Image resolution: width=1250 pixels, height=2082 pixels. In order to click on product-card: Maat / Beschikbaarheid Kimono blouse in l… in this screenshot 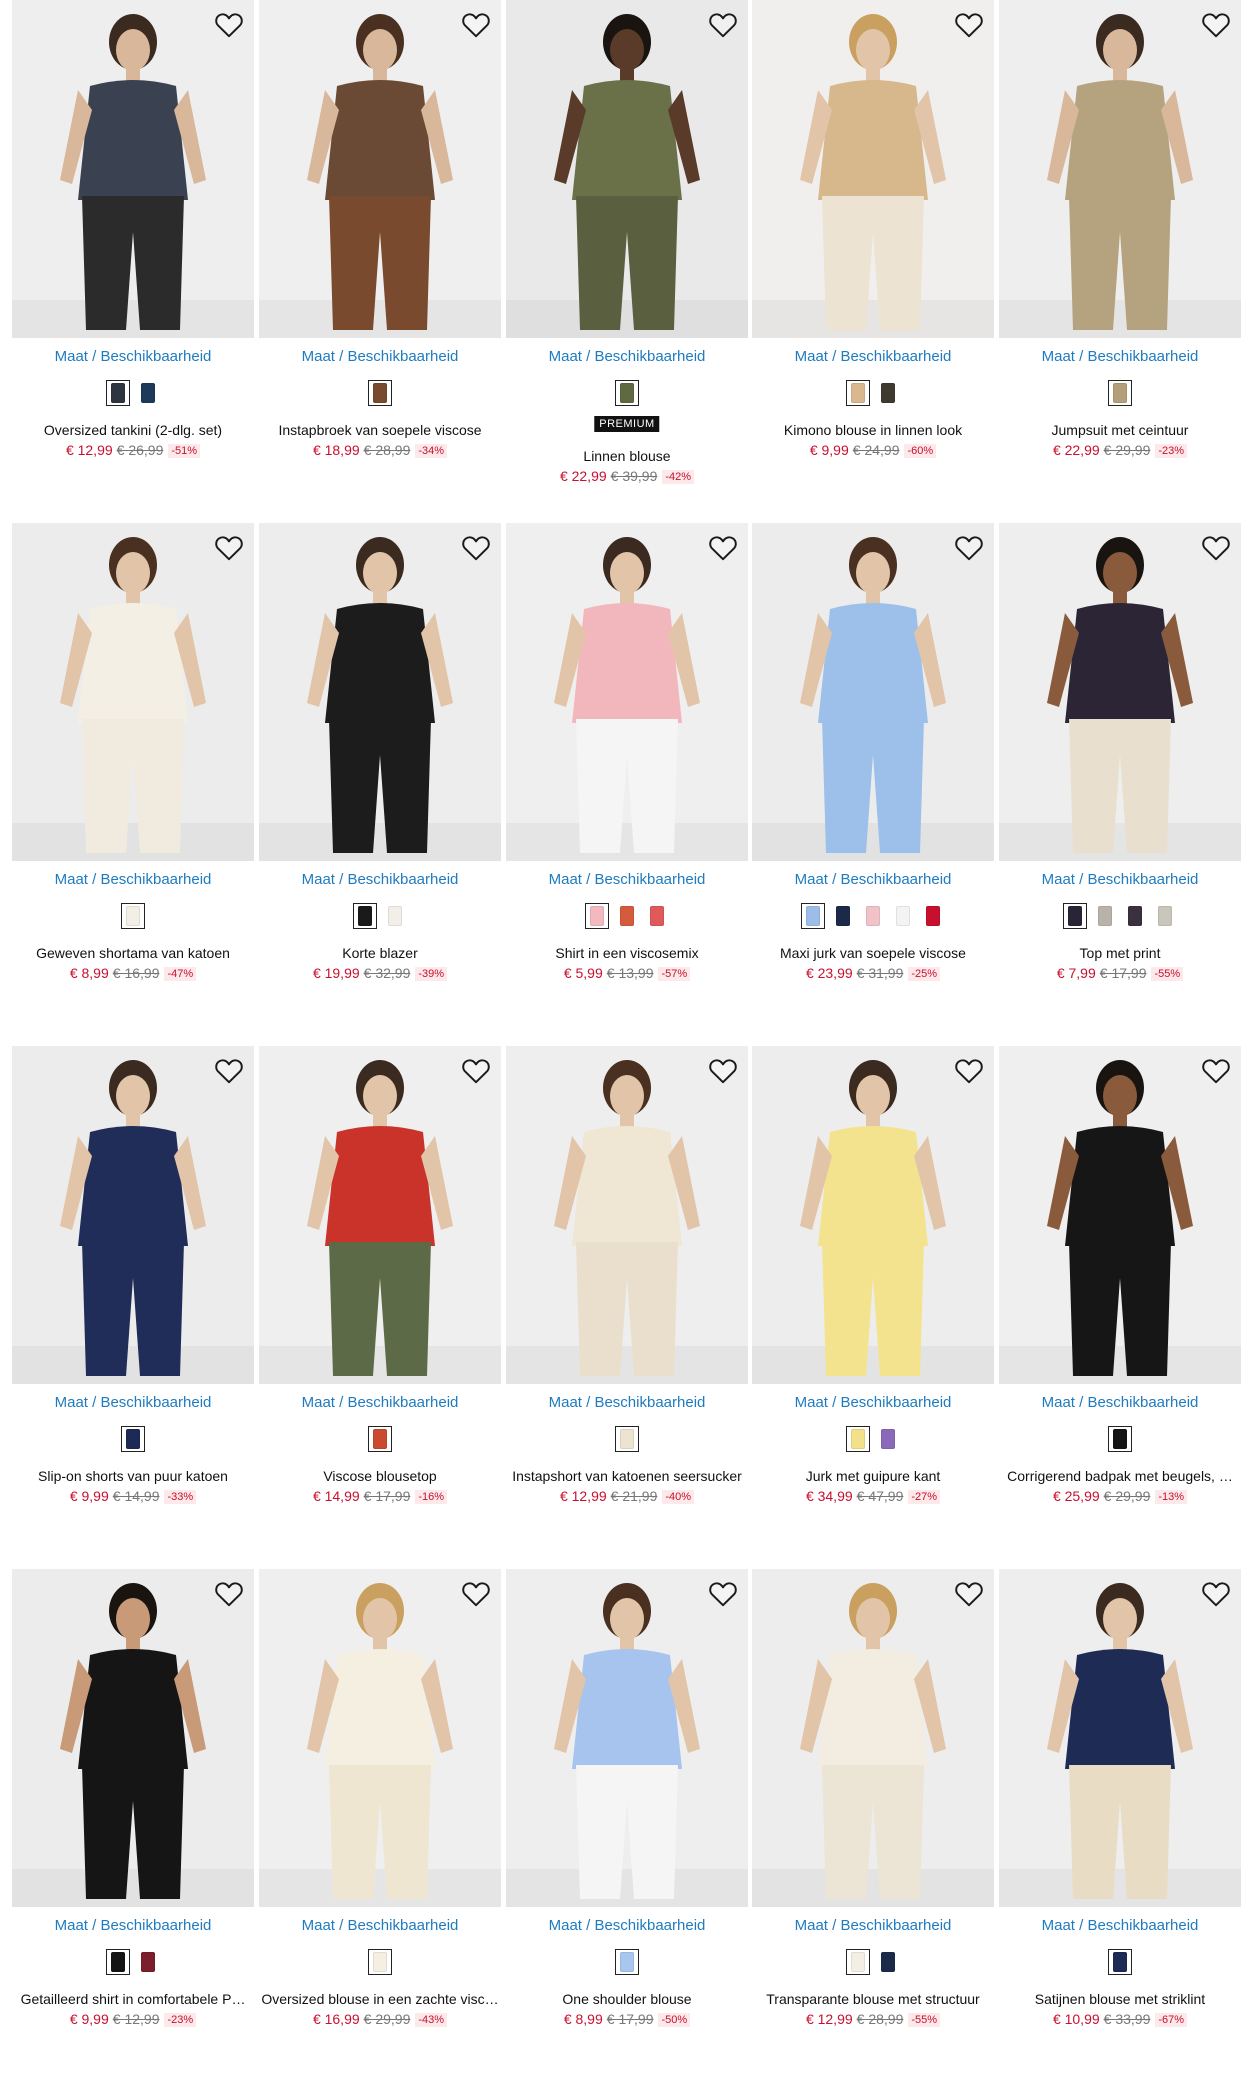, I will do `click(873, 240)`.